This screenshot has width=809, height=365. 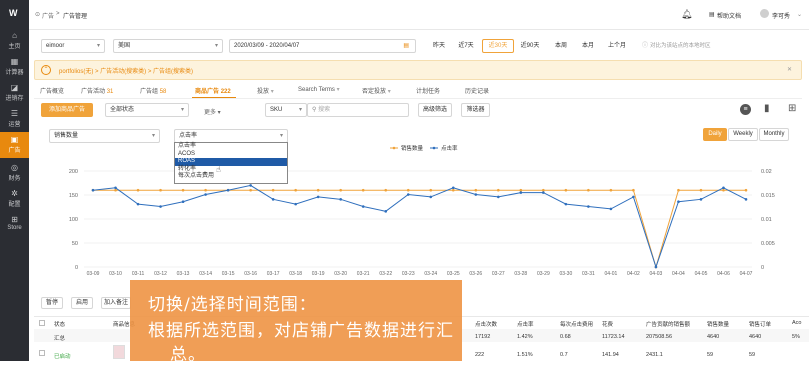 What do you see at coordinates (525, 337) in the screenshot?
I see `summary-ctr: 1.42%` at bounding box center [525, 337].